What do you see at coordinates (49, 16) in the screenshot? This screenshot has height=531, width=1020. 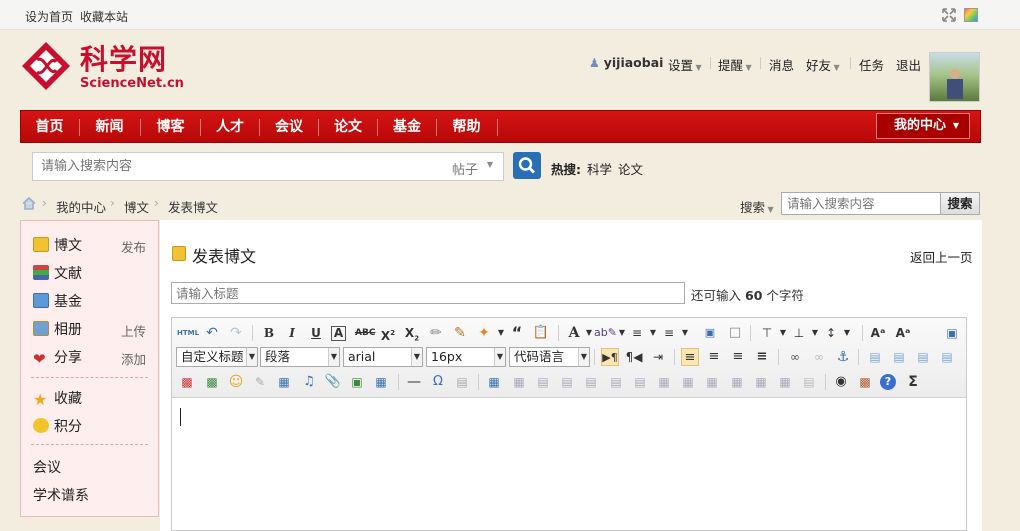 I see `set-home-link: 设为首页` at bounding box center [49, 16].